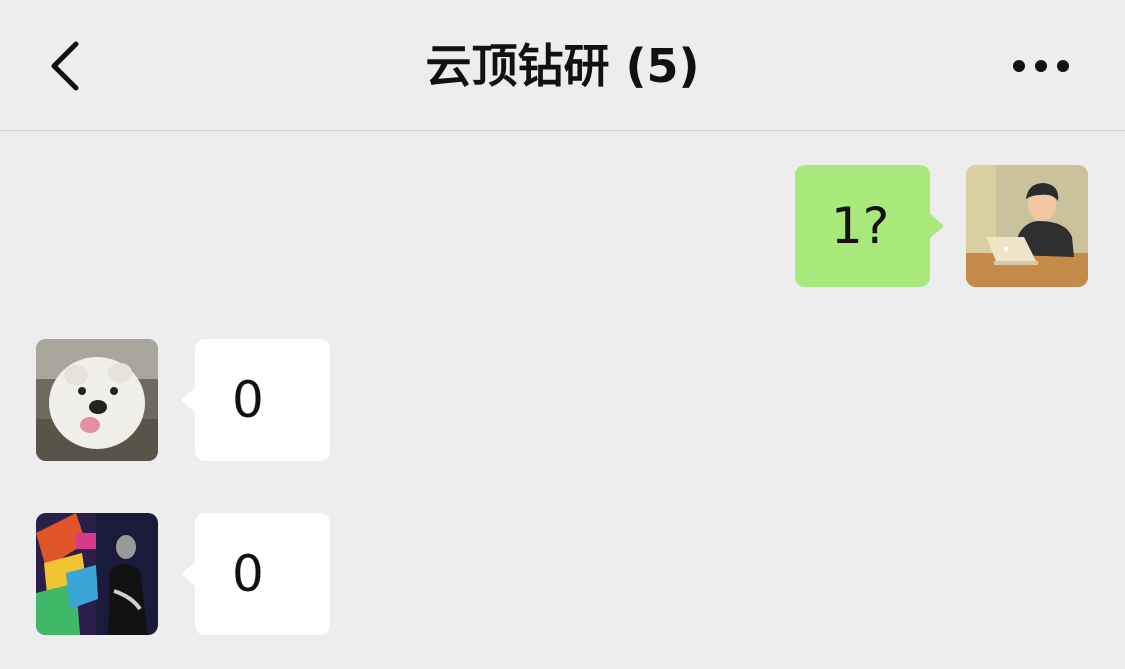 This screenshot has width=1125, height=669. I want to click on ellipsis-icon, so click(1041, 66).